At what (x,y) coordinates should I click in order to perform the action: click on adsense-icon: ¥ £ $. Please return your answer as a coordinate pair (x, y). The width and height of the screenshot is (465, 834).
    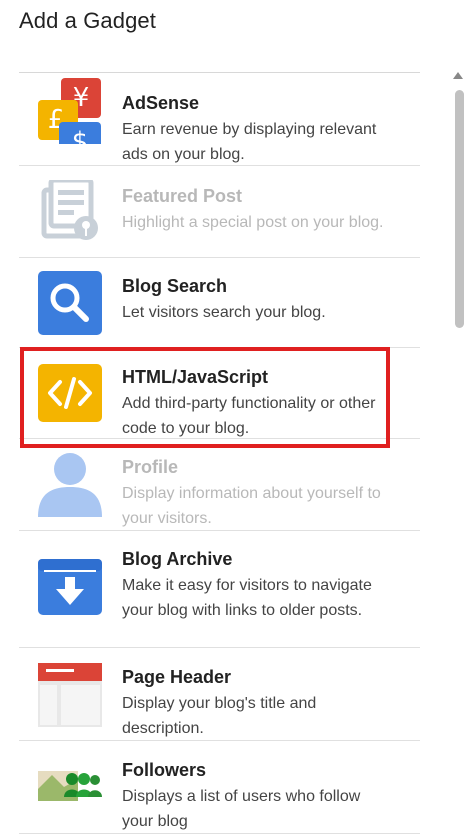
    Looking at the image, I should click on (70, 111).